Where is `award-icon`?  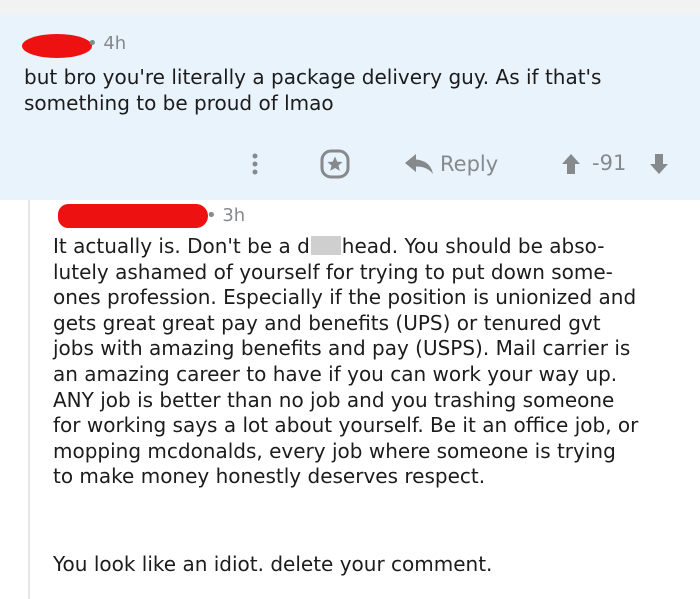 award-icon is located at coordinates (335, 164).